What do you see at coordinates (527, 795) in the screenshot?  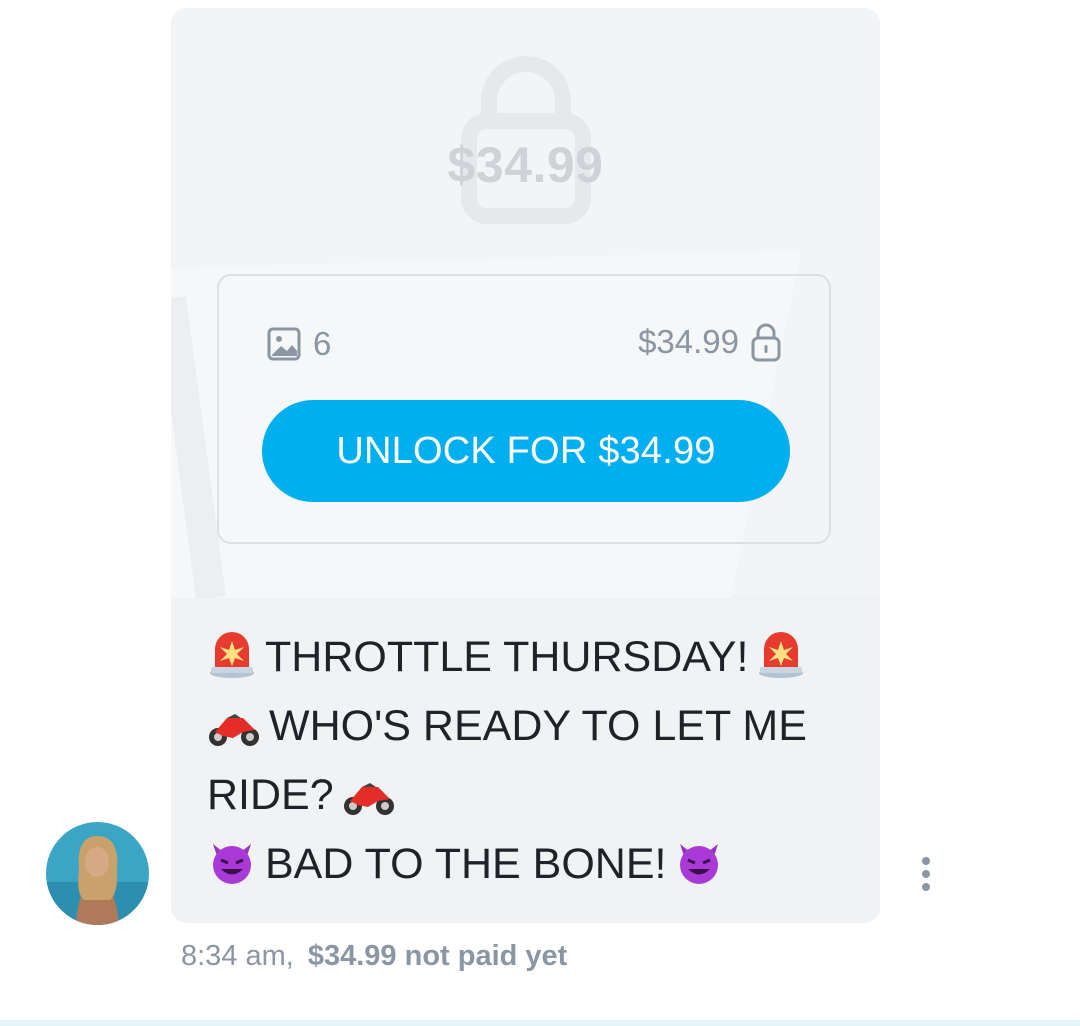 I see `caption-line: RIDE?` at bounding box center [527, 795].